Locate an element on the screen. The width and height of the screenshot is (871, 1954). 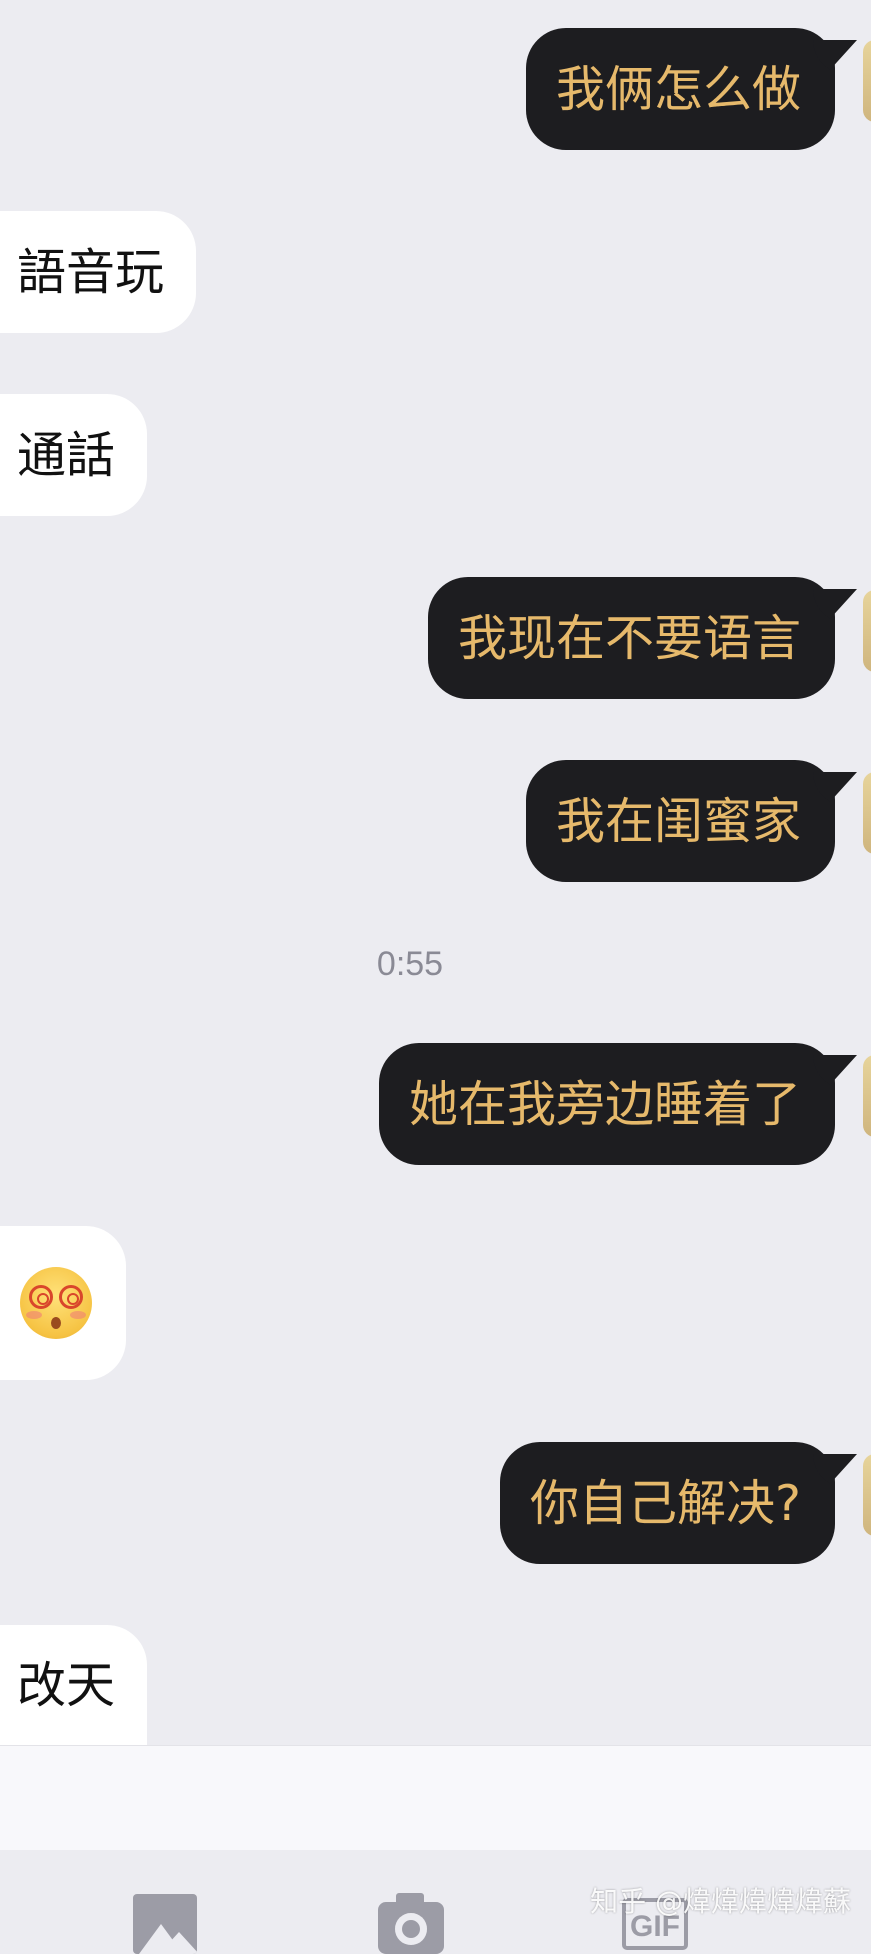
incoming-message: 語音玩 is located at coordinates (98, 272).